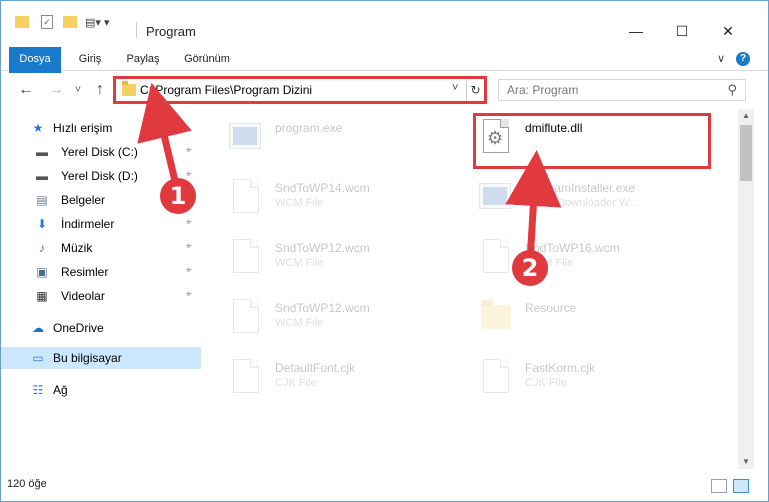 The image size is (769, 502). I want to click on address-bar: C:\Program Files\Program Dizini ˅ ↻, so click(300, 90).